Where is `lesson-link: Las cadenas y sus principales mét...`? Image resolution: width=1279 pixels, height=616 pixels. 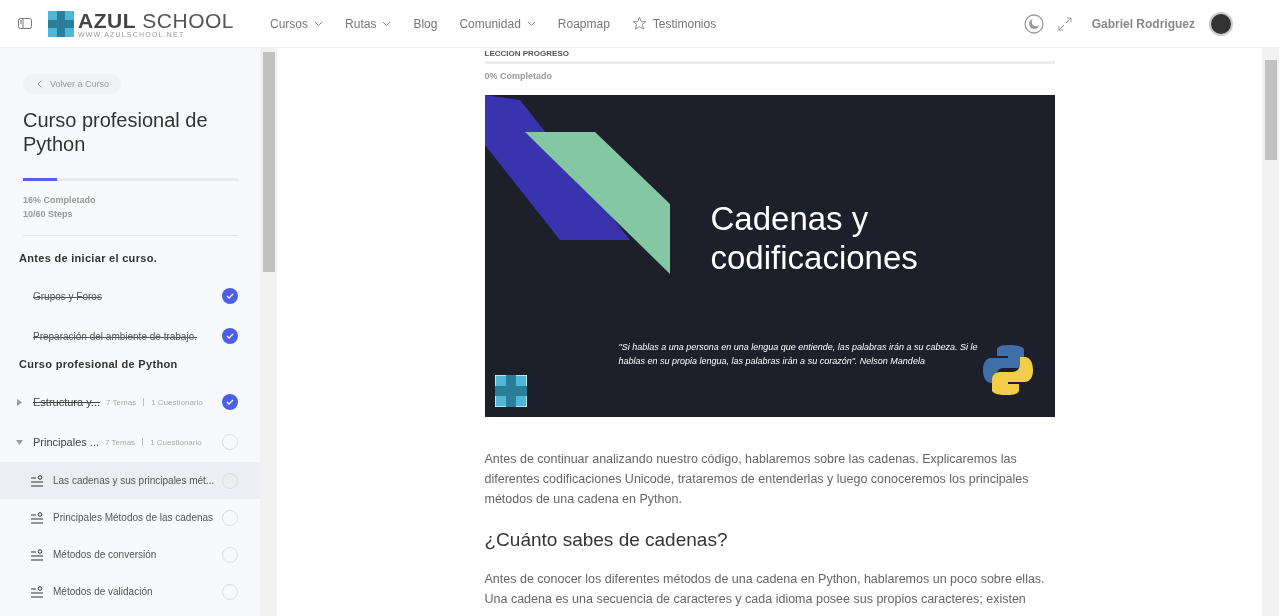
lesson-link: Las cadenas y sus principales mét... is located at coordinates (134, 480).